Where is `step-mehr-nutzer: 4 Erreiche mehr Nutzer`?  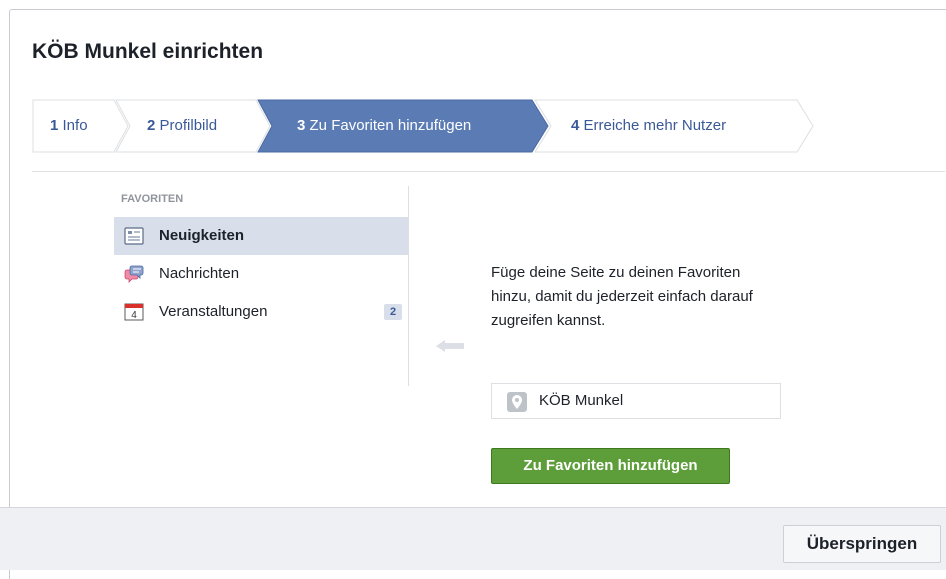
step-mehr-nutzer: 4 Erreiche mehr Nutzer is located at coordinates (676, 126).